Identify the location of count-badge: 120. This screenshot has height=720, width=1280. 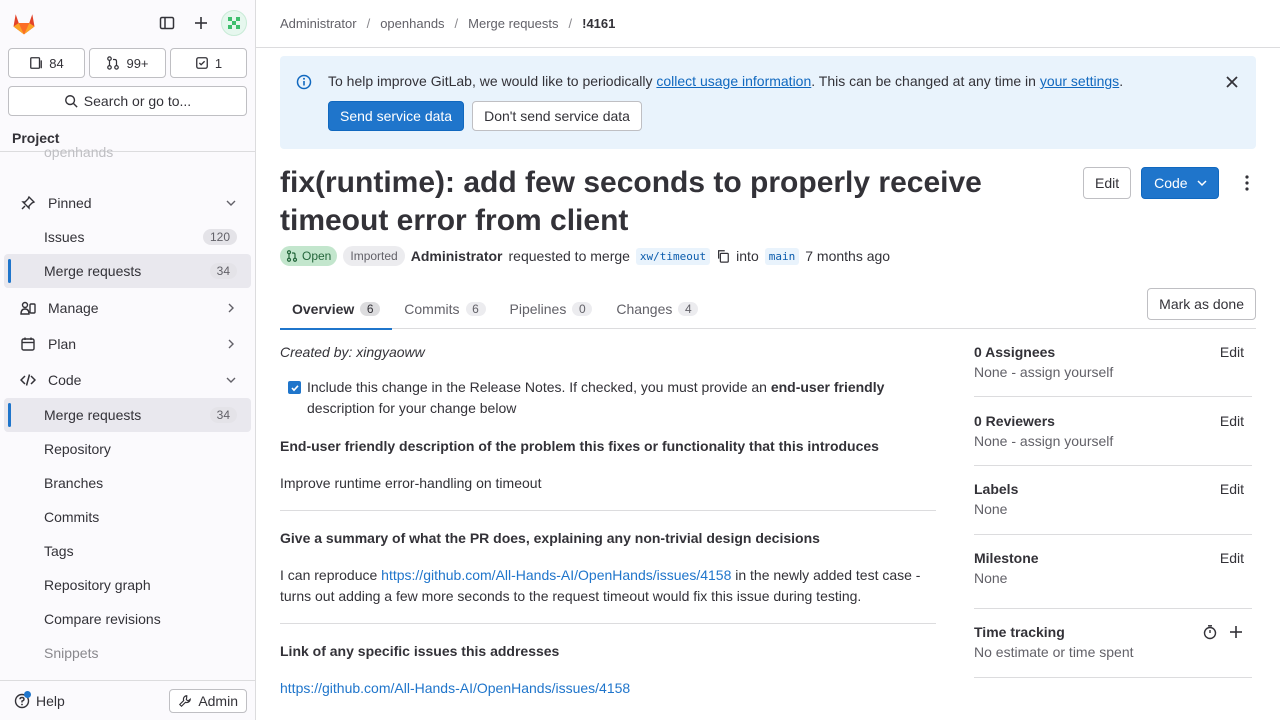
(219, 237).